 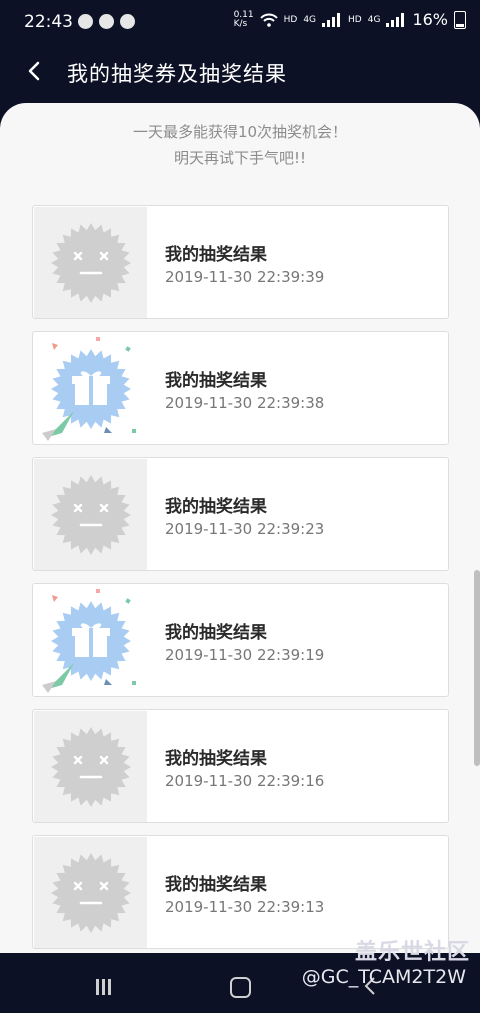 What do you see at coordinates (245, 403) in the screenshot?
I see `result-timestamp: 2019-11-30 22:39:38` at bounding box center [245, 403].